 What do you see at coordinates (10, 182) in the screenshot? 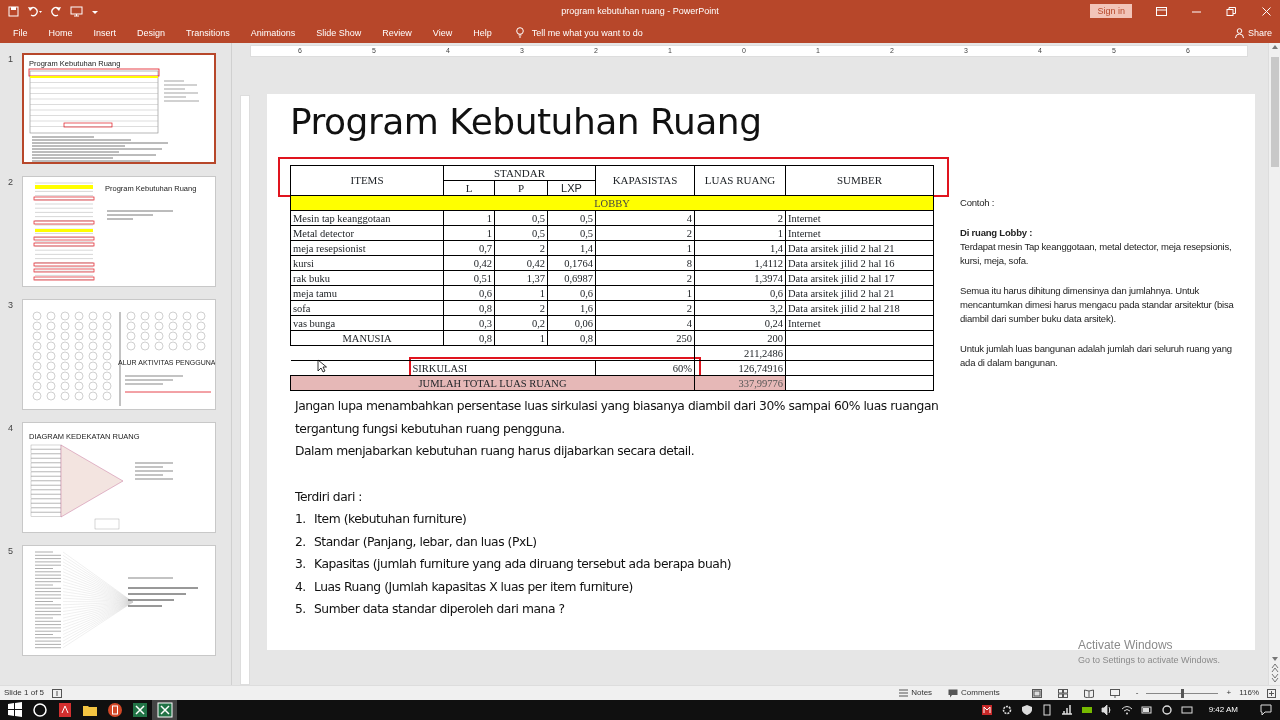
I see `slide-number: 2` at bounding box center [10, 182].